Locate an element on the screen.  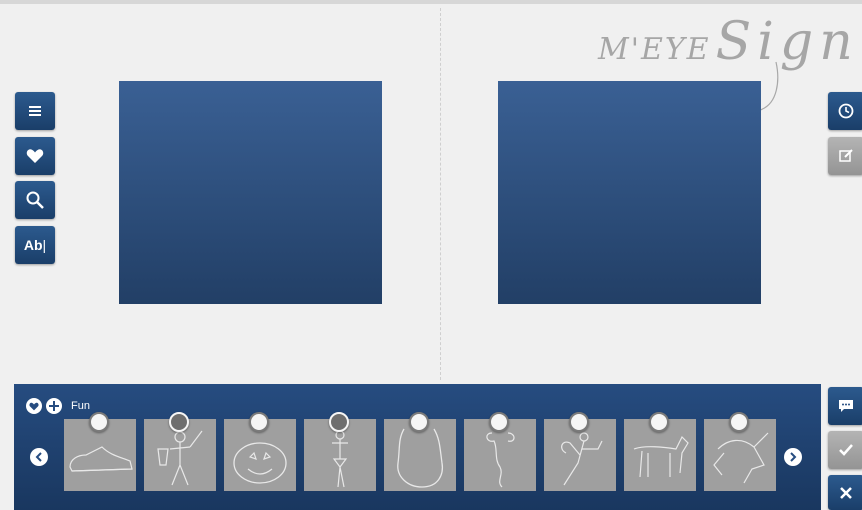
stencil-thumb-sneaker is located at coordinates (100, 451).